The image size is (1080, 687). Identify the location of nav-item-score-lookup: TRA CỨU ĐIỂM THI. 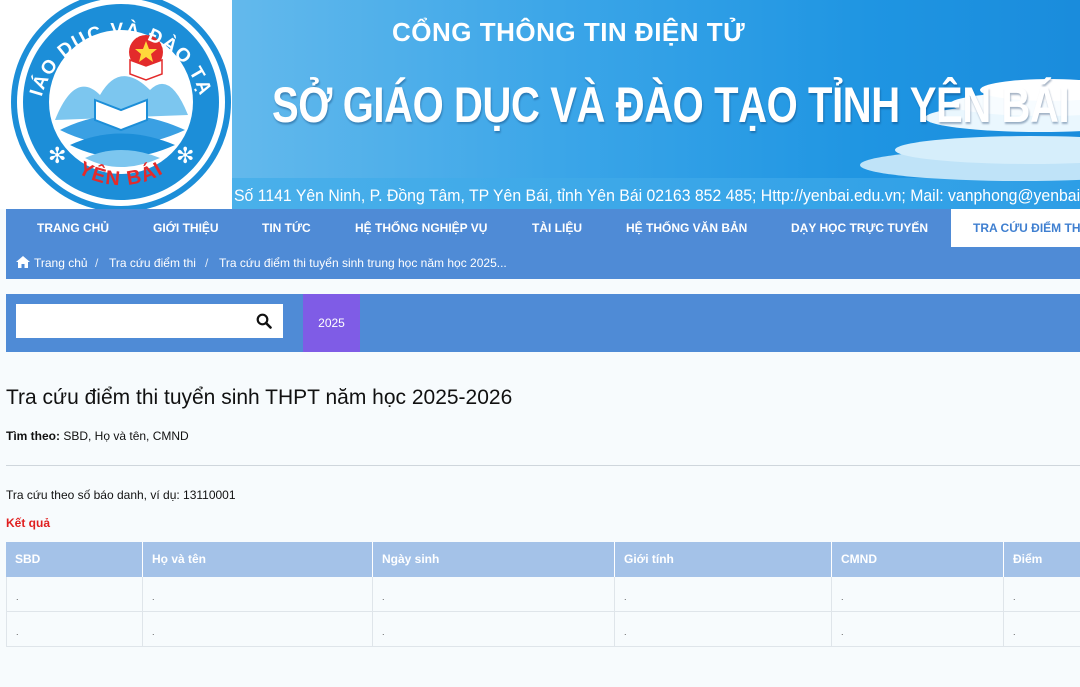
(1015, 228).